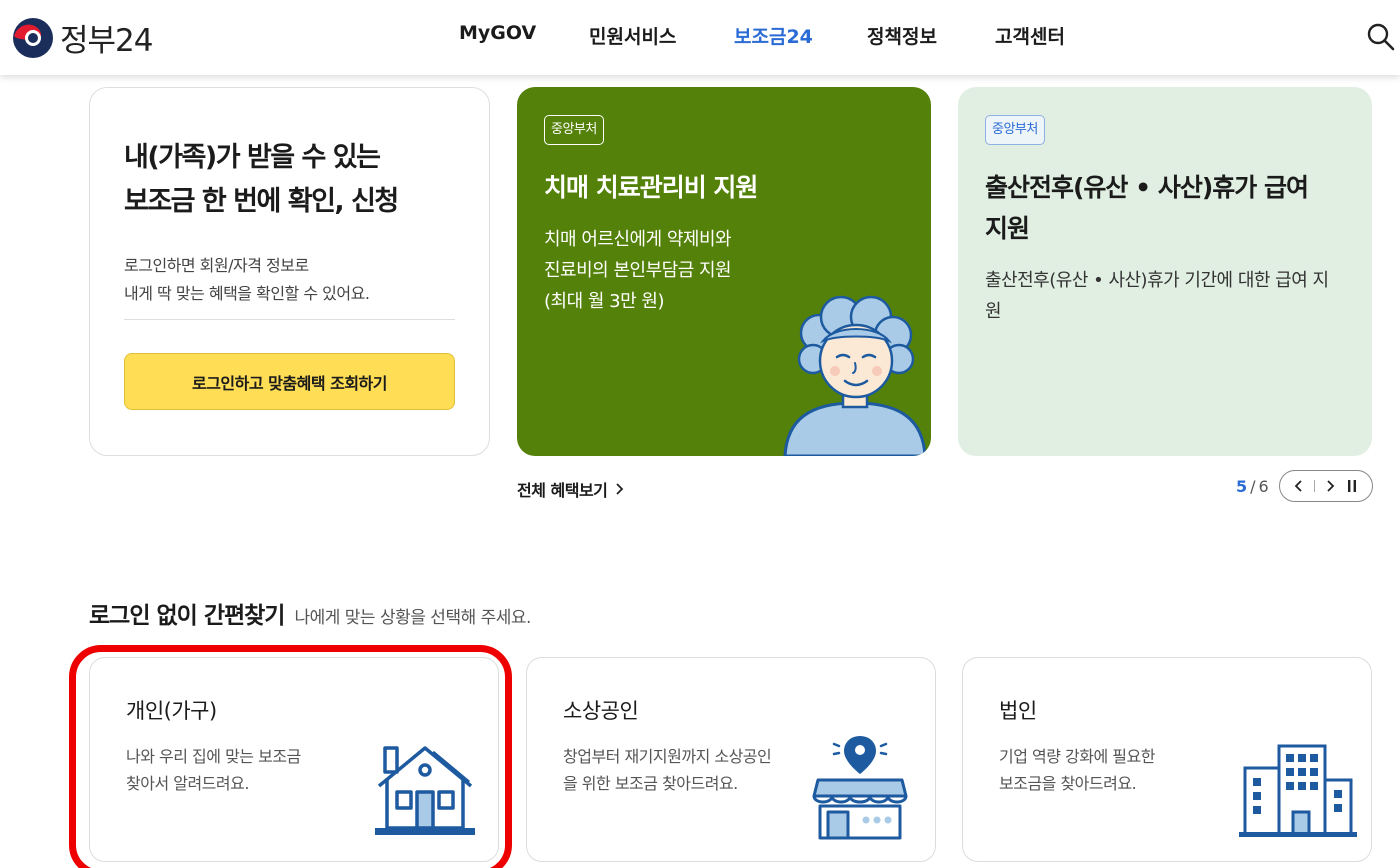 Image resolution: width=1400 pixels, height=868 pixels. I want to click on slide-desc-line: 출산전후(유산 • 사산)휴가 기간에 대한 급여 지, so click(1157, 280).